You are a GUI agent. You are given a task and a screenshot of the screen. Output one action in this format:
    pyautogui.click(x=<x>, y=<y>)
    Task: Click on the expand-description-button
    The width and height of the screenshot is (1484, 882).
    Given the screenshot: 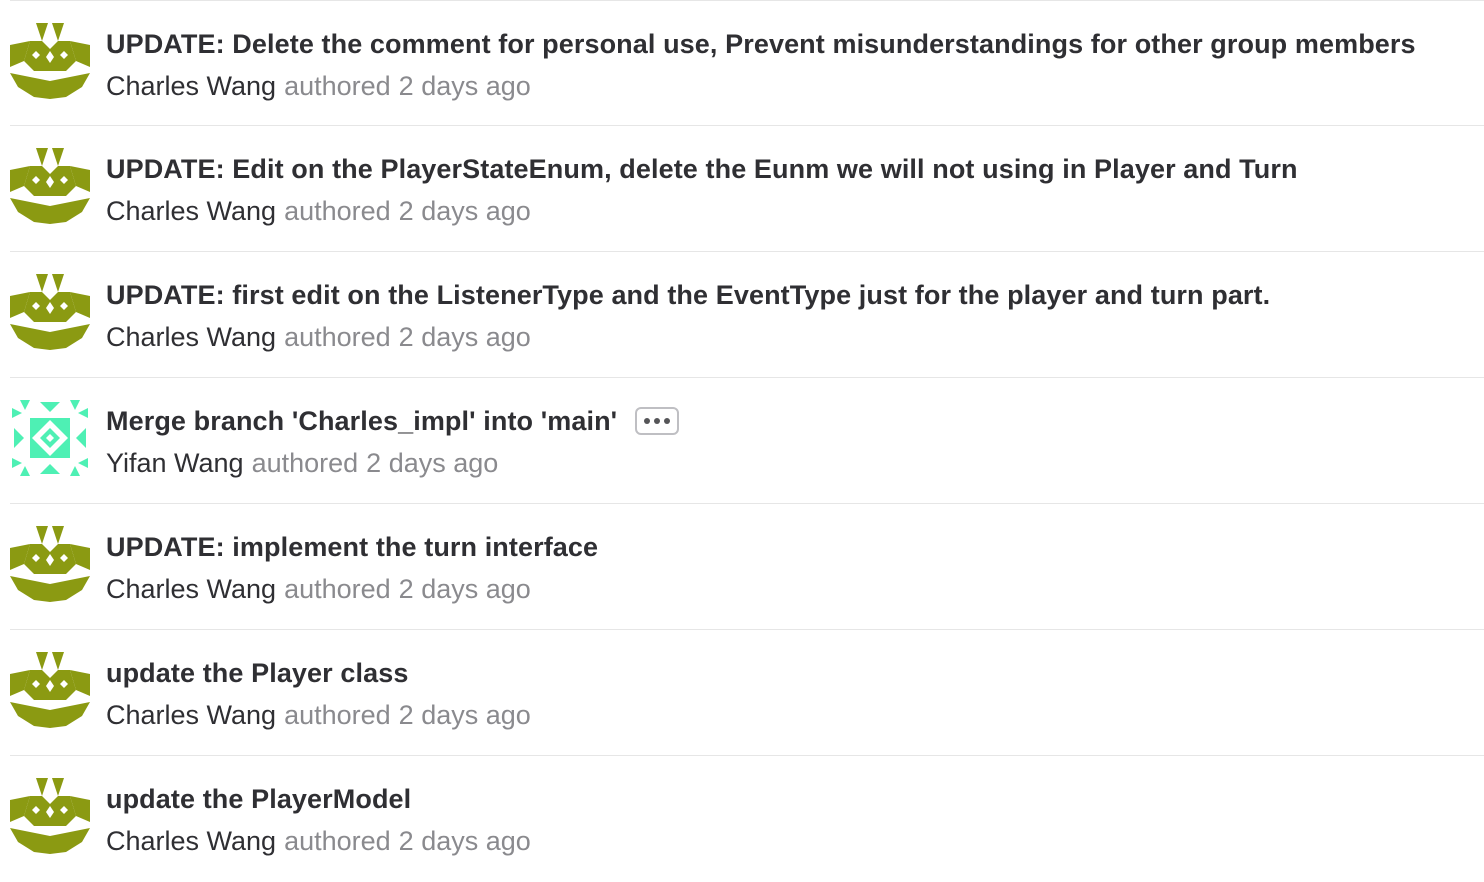 What is the action you would take?
    pyautogui.click(x=657, y=421)
    